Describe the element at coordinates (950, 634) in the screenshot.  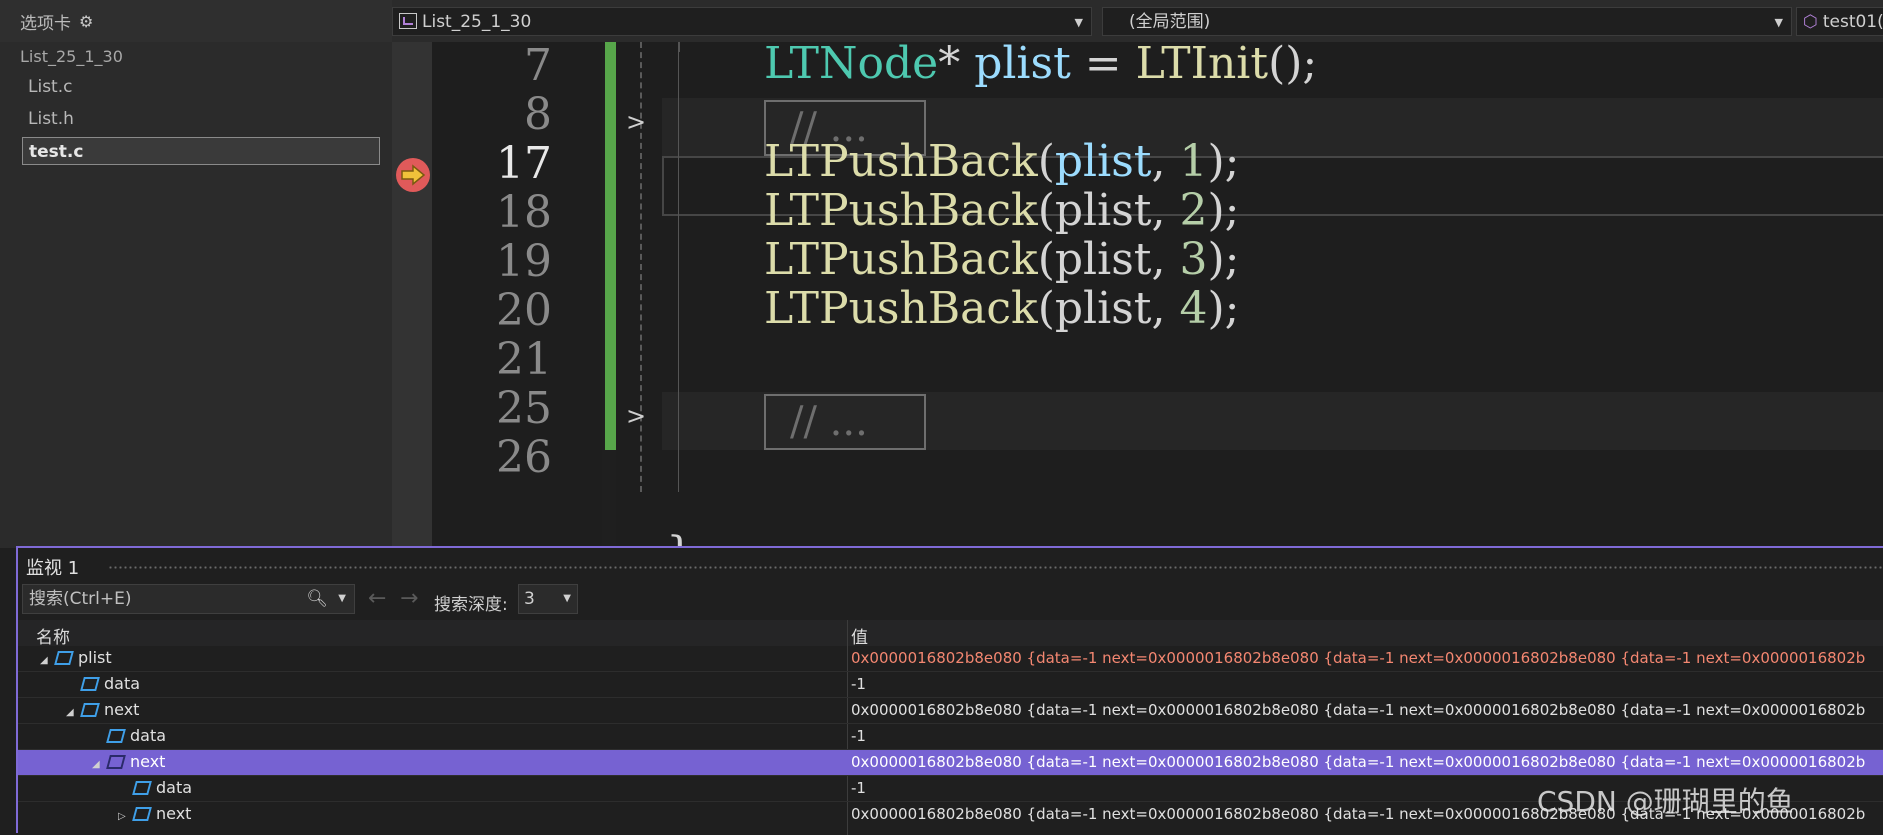
I see `watch-column-header: 名称 值` at that location.